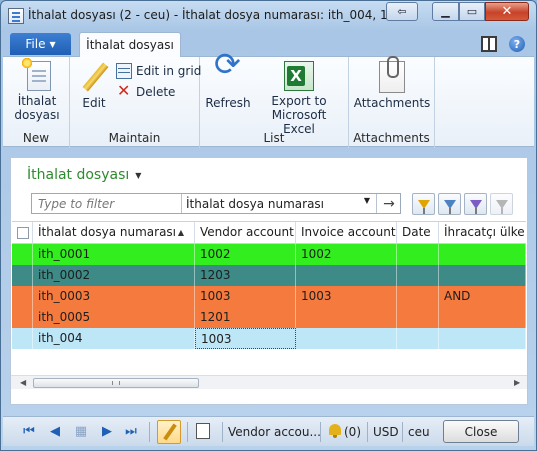  What do you see at coordinates (36, 74) in the screenshot?
I see `new-document-icon` at bounding box center [36, 74].